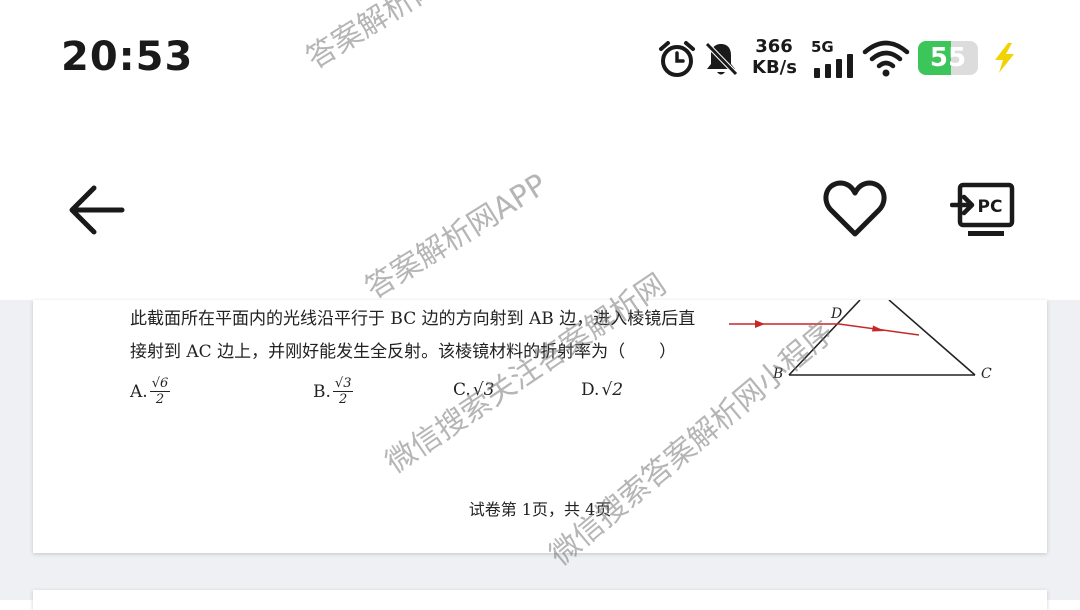 This screenshot has height=610, width=1080. What do you see at coordinates (878, 328) in the screenshot?
I see `refracted-ray-arrow` at bounding box center [878, 328].